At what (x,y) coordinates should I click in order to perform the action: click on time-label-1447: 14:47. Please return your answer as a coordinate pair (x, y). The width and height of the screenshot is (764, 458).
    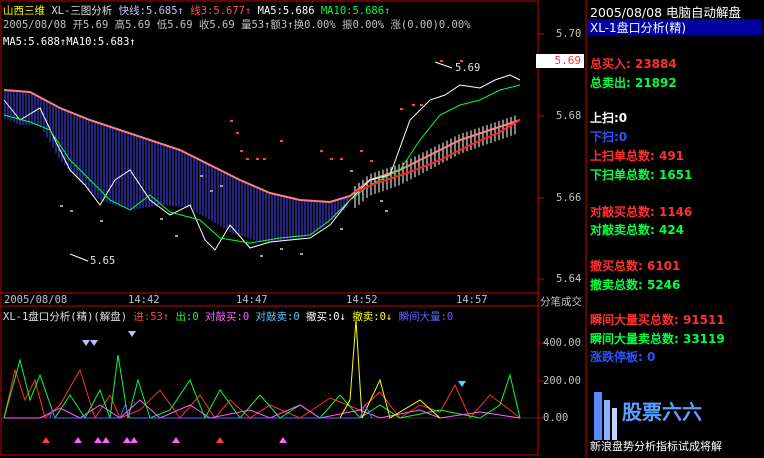
    Looking at the image, I should click on (252, 300).